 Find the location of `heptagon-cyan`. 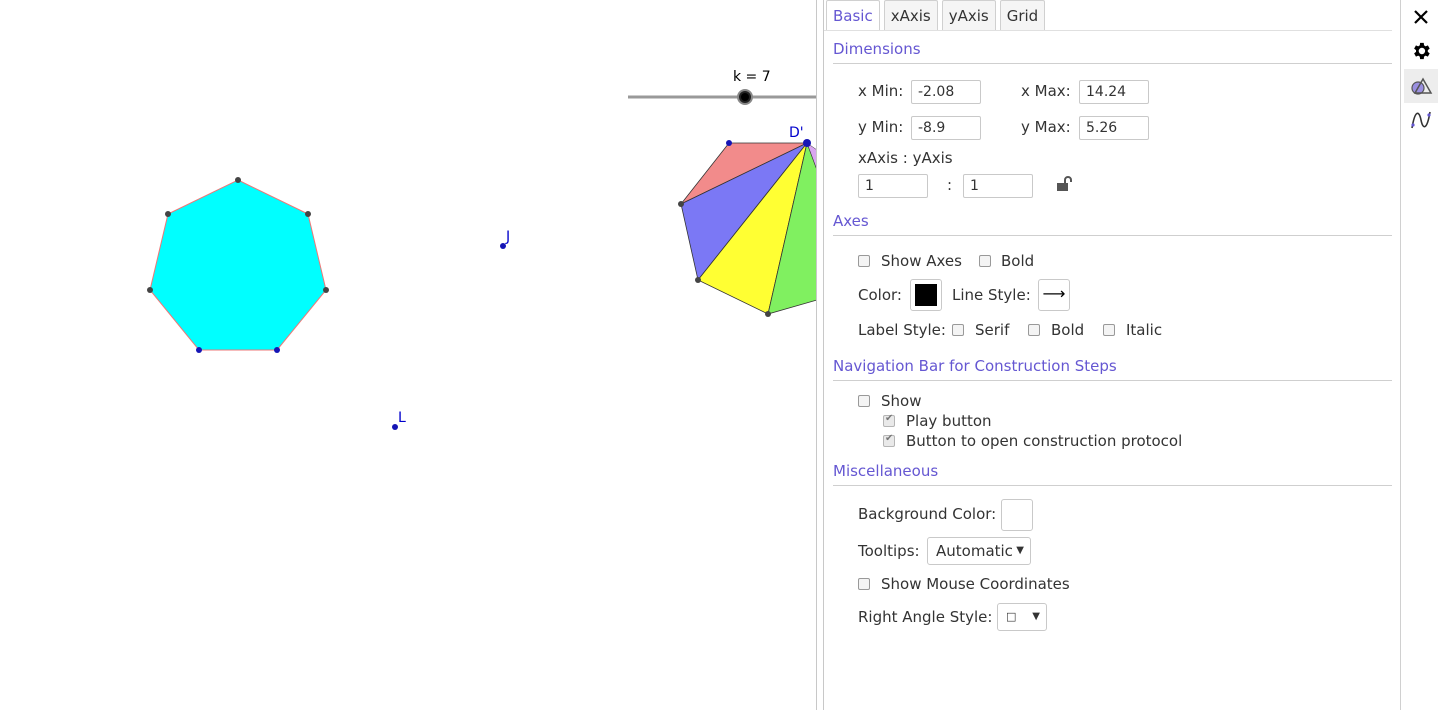

heptagon-cyan is located at coordinates (238, 265).